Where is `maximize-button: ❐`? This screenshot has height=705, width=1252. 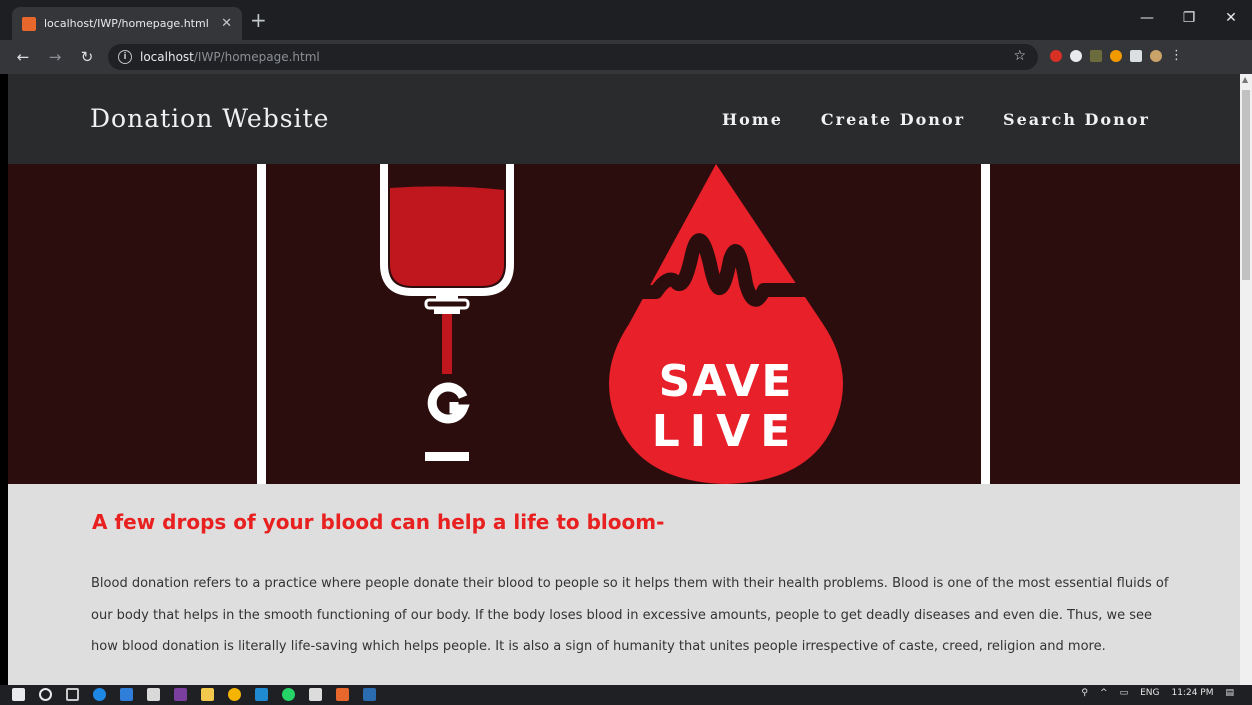 maximize-button: ❐ is located at coordinates (1189, 18).